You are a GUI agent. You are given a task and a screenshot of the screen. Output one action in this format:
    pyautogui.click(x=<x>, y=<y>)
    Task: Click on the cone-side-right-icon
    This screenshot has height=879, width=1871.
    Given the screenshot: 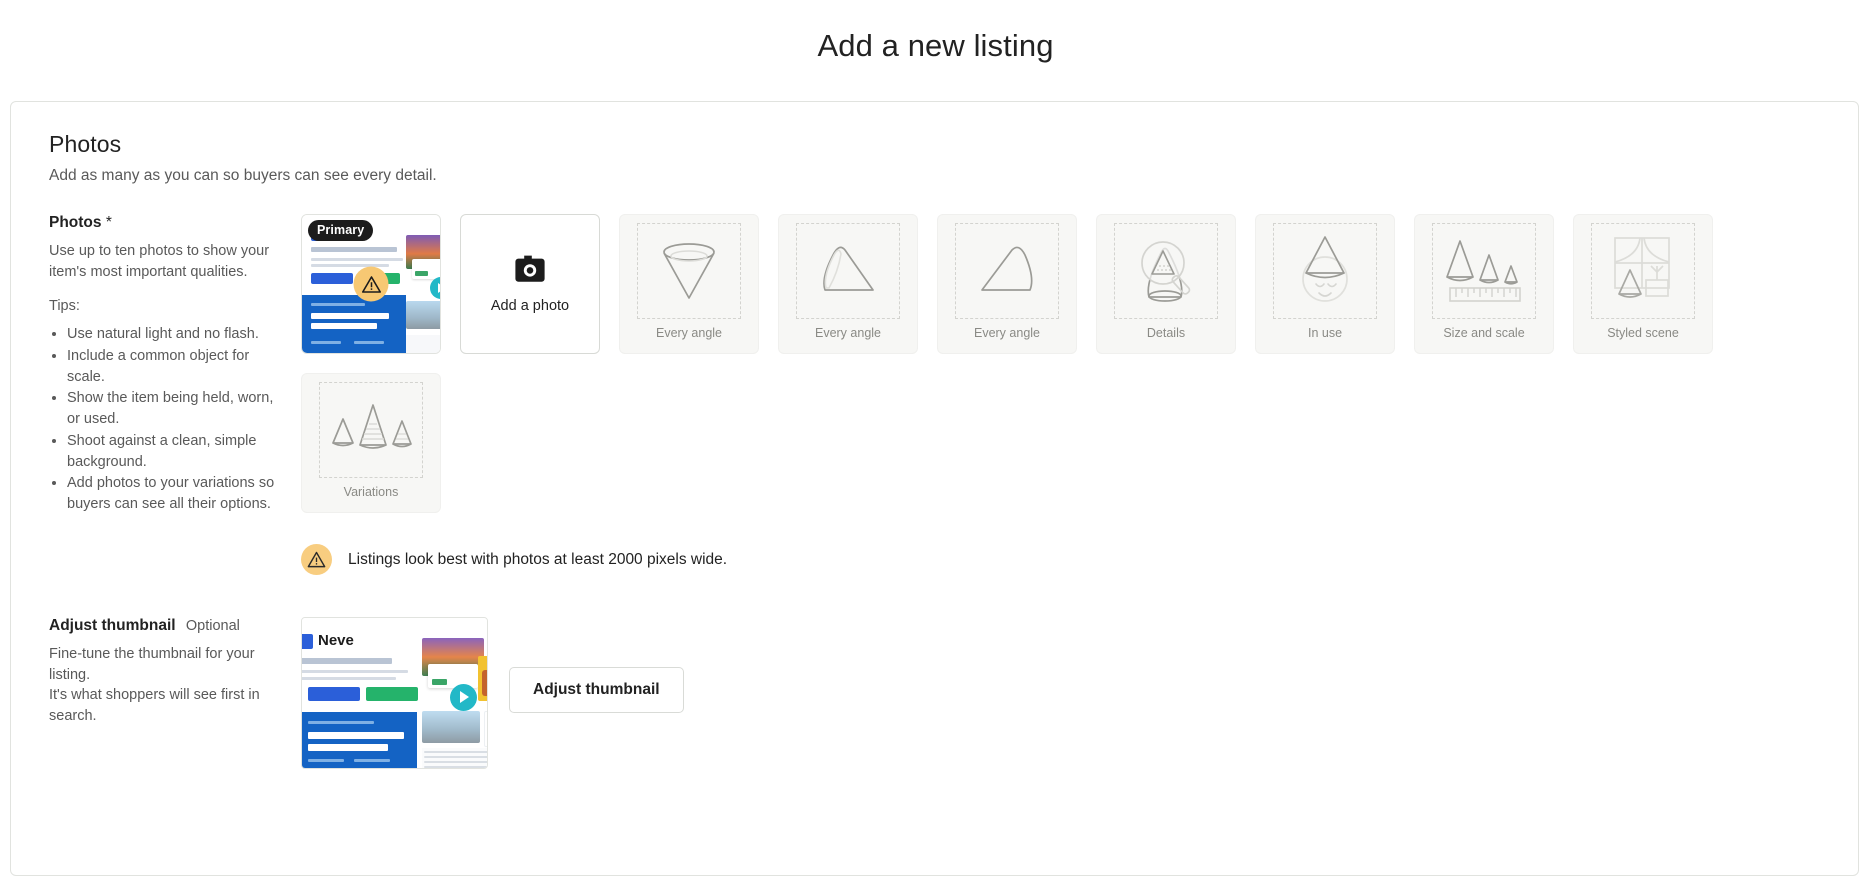 What is the action you would take?
    pyautogui.click(x=1007, y=271)
    